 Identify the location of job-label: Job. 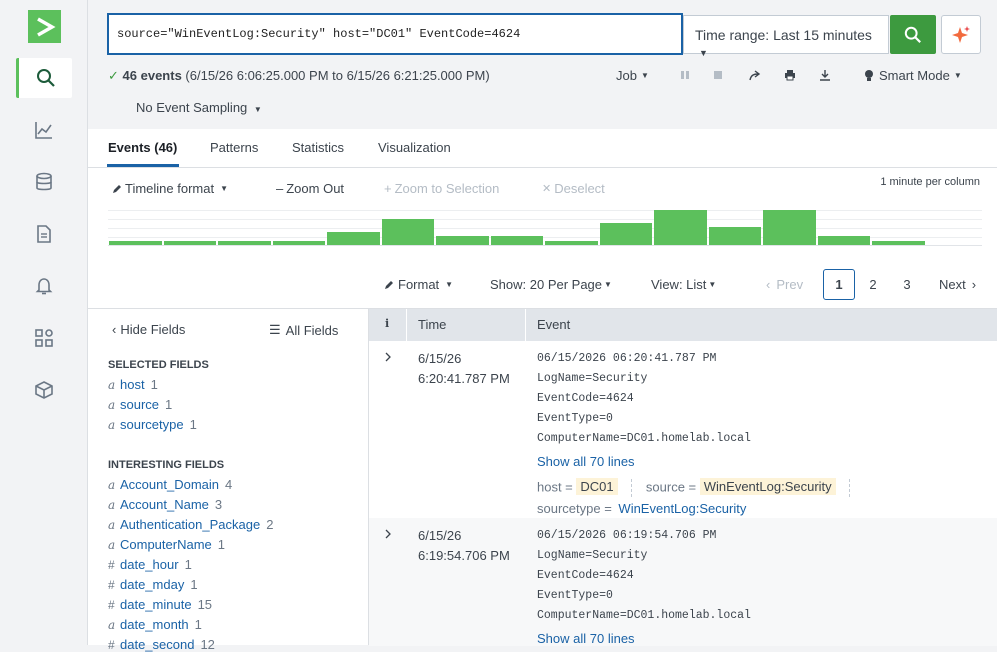
(626, 75).